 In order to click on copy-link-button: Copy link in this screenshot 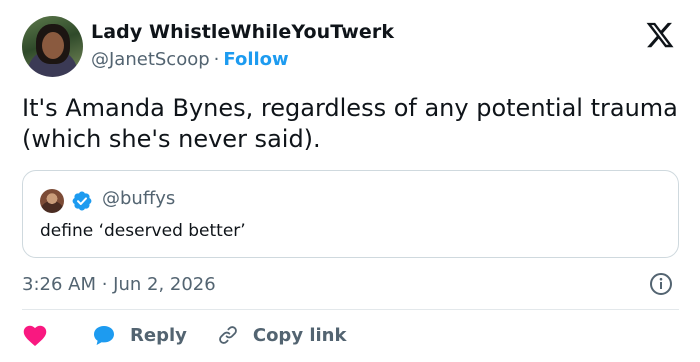, I will do `click(282, 335)`.